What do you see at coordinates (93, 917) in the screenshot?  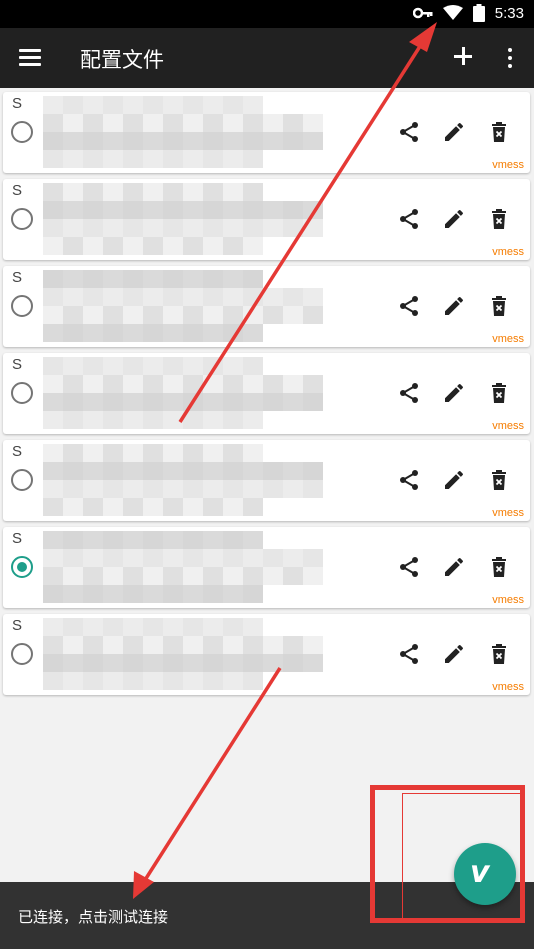 I see `snackbar-message: 已连接，点击测试连接` at bounding box center [93, 917].